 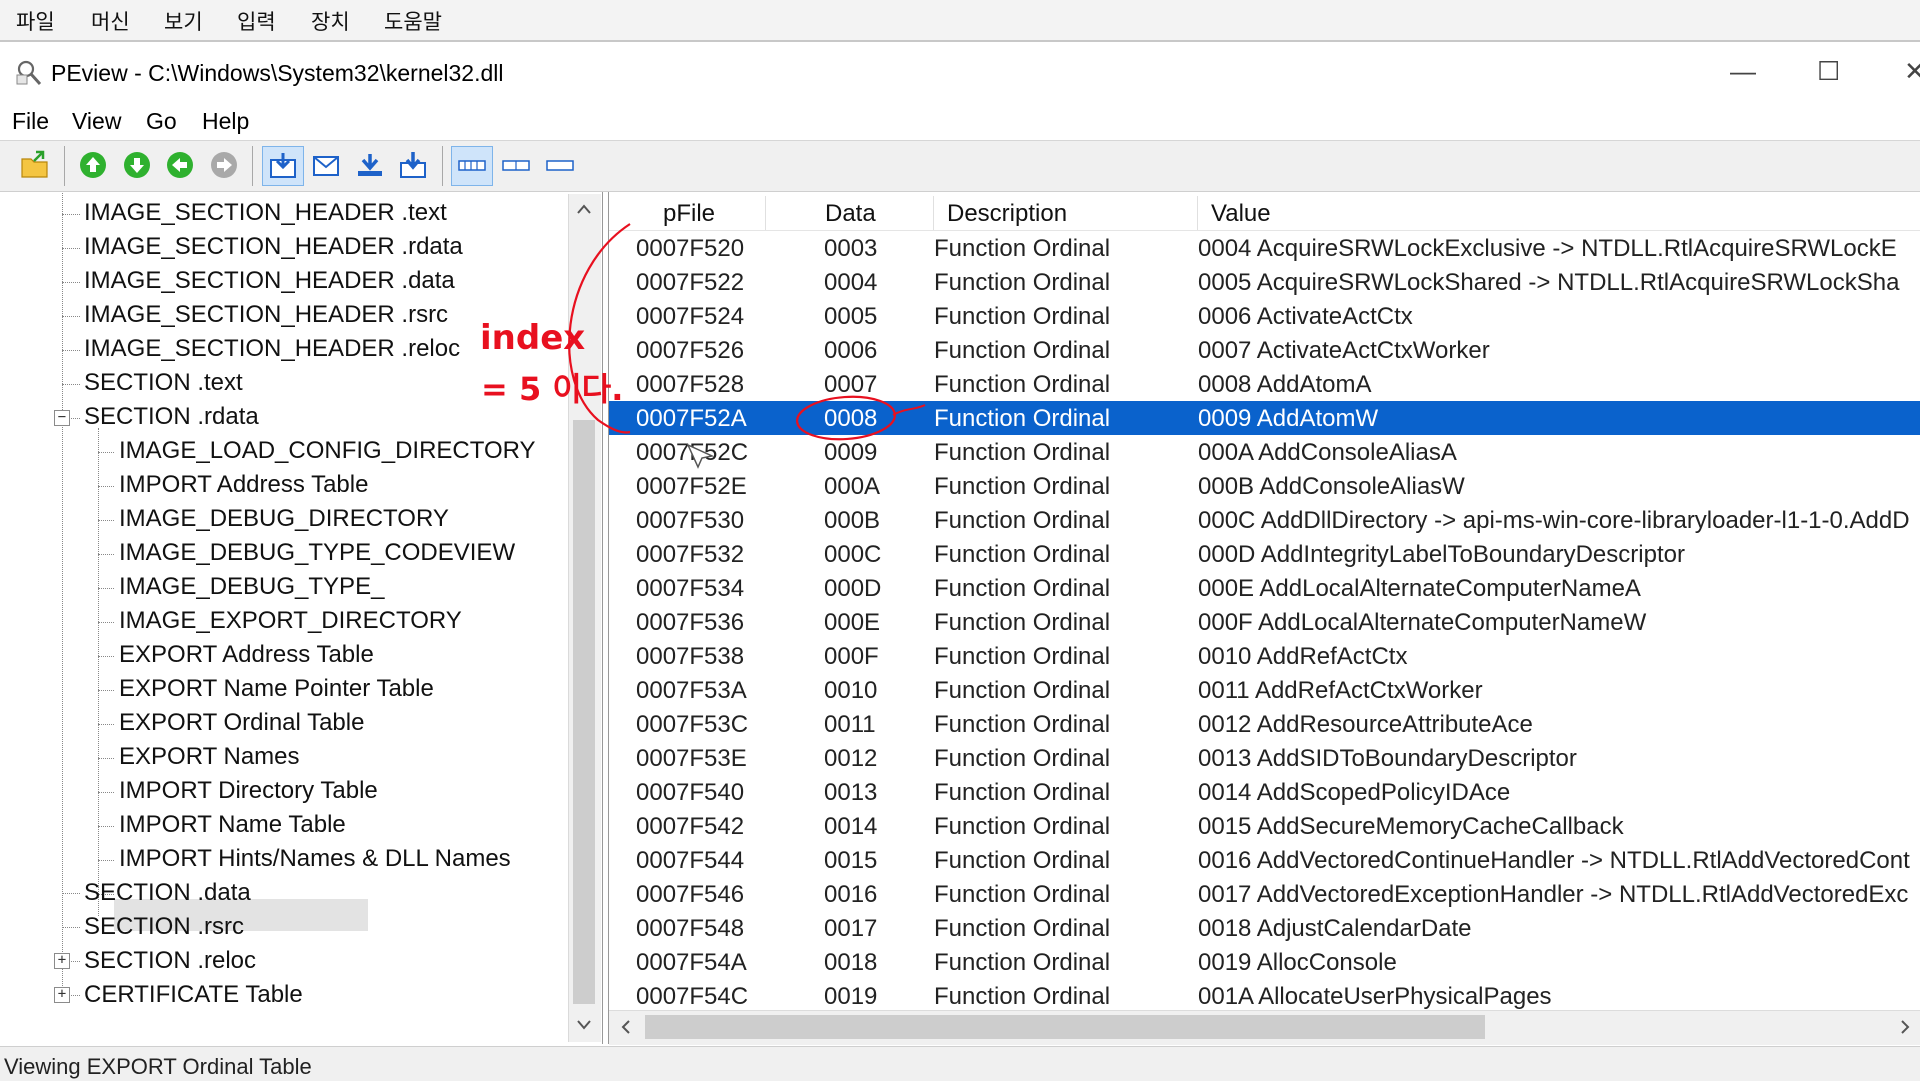 What do you see at coordinates (164, 927) in the screenshot?
I see `tree-item: SECTION .rsrc` at bounding box center [164, 927].